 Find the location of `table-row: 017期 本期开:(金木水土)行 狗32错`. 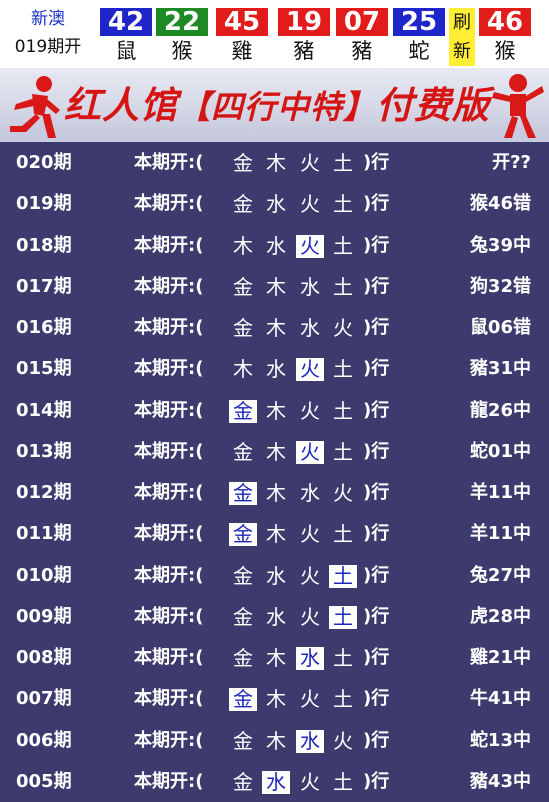

table-row: 017期 本期开:(金木水土)行 狗32错 is located at coordinates (274, 286).